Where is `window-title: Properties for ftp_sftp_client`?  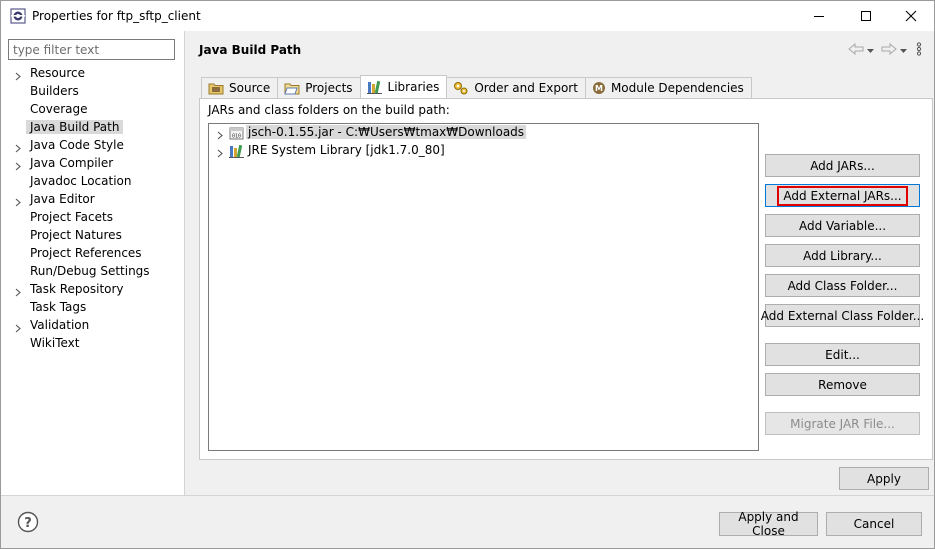 window-title: Properties for ftp_sftp_client is located at coordinates (116, 16).